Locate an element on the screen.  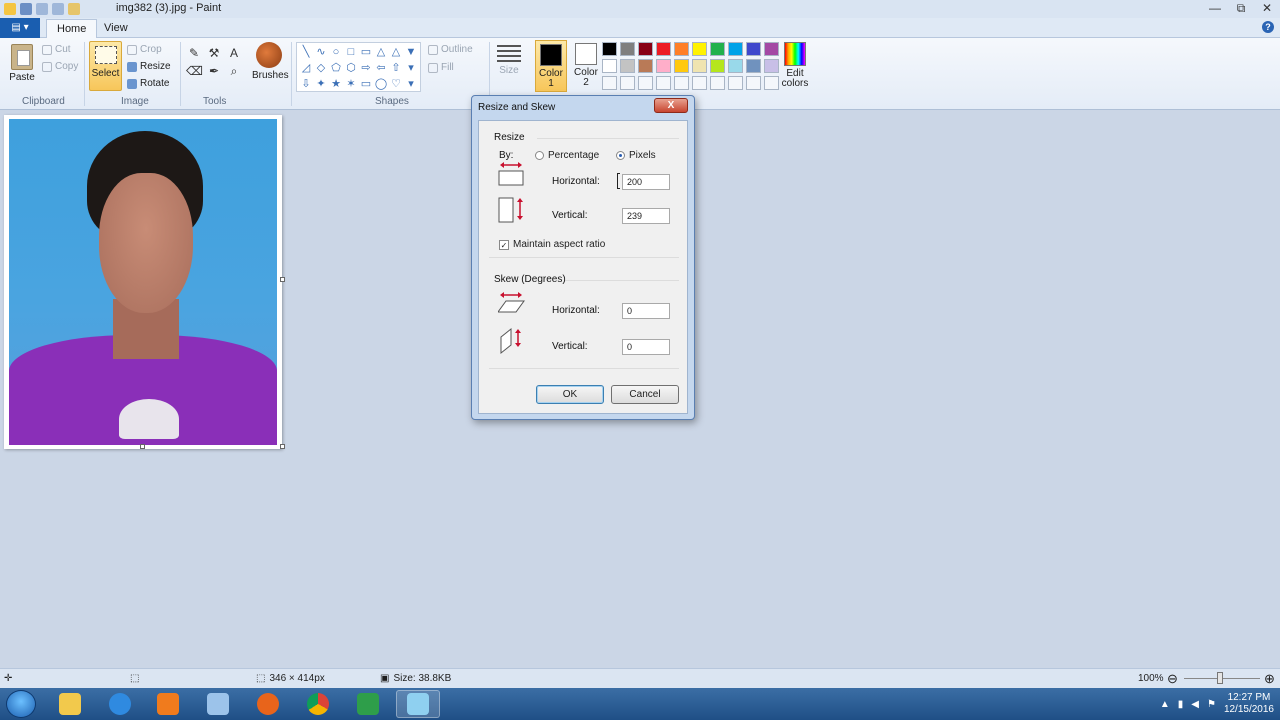
taskbar-media-player is located at coordinates (168, 704).